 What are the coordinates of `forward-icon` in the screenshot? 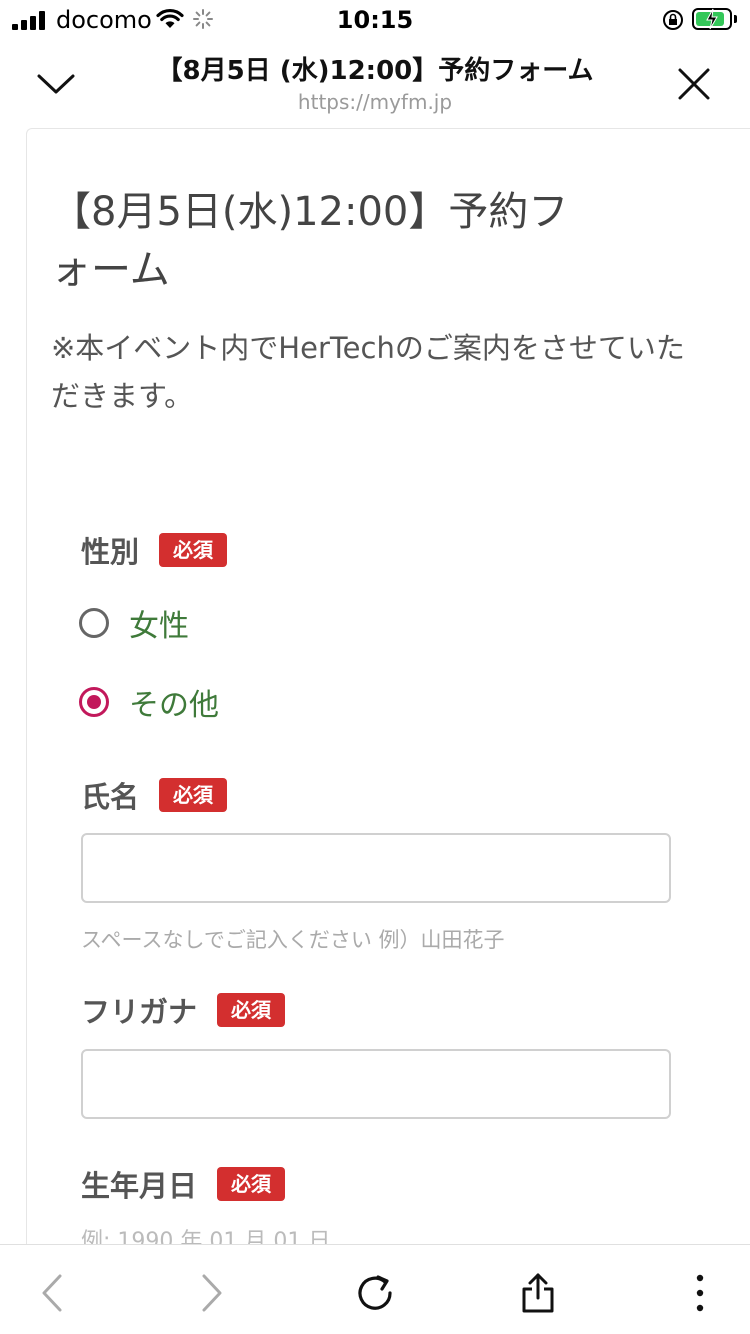 It's located at (212, 1293).